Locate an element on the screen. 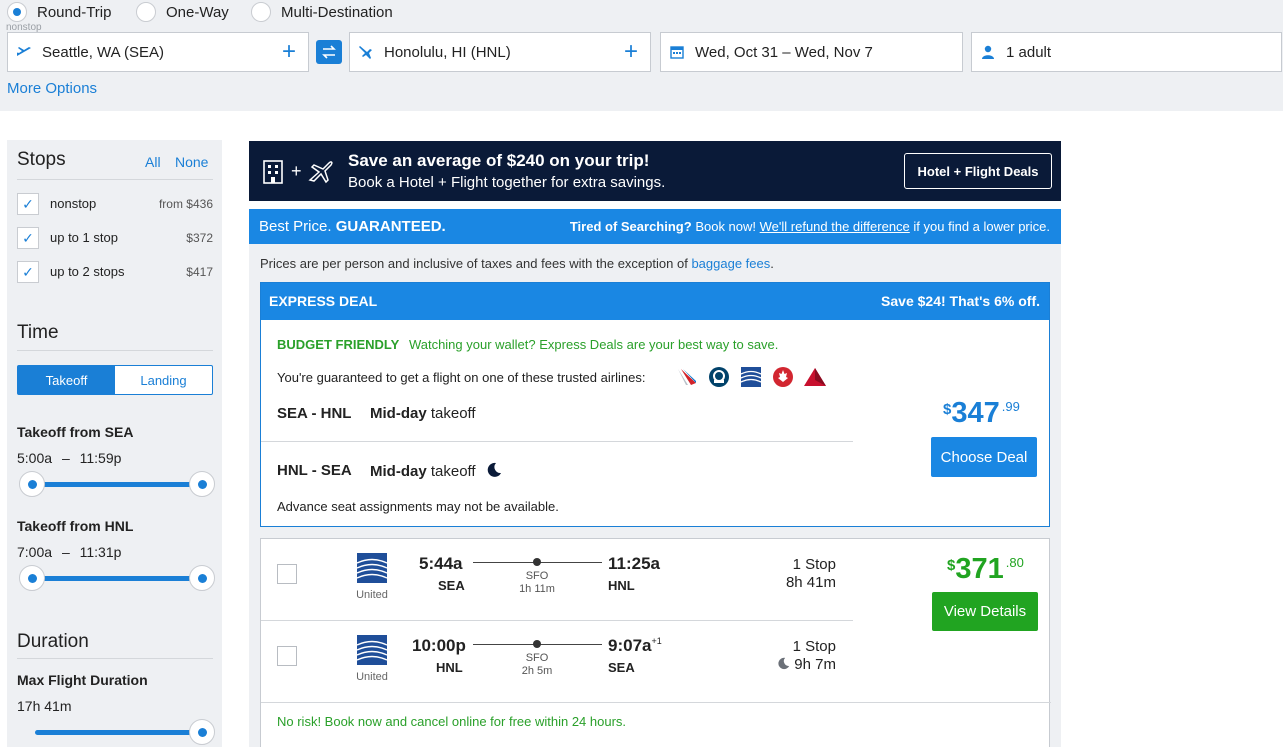 The image size is (1283, 747). depart-time: 5:44a is located at coordinates (441, 563).